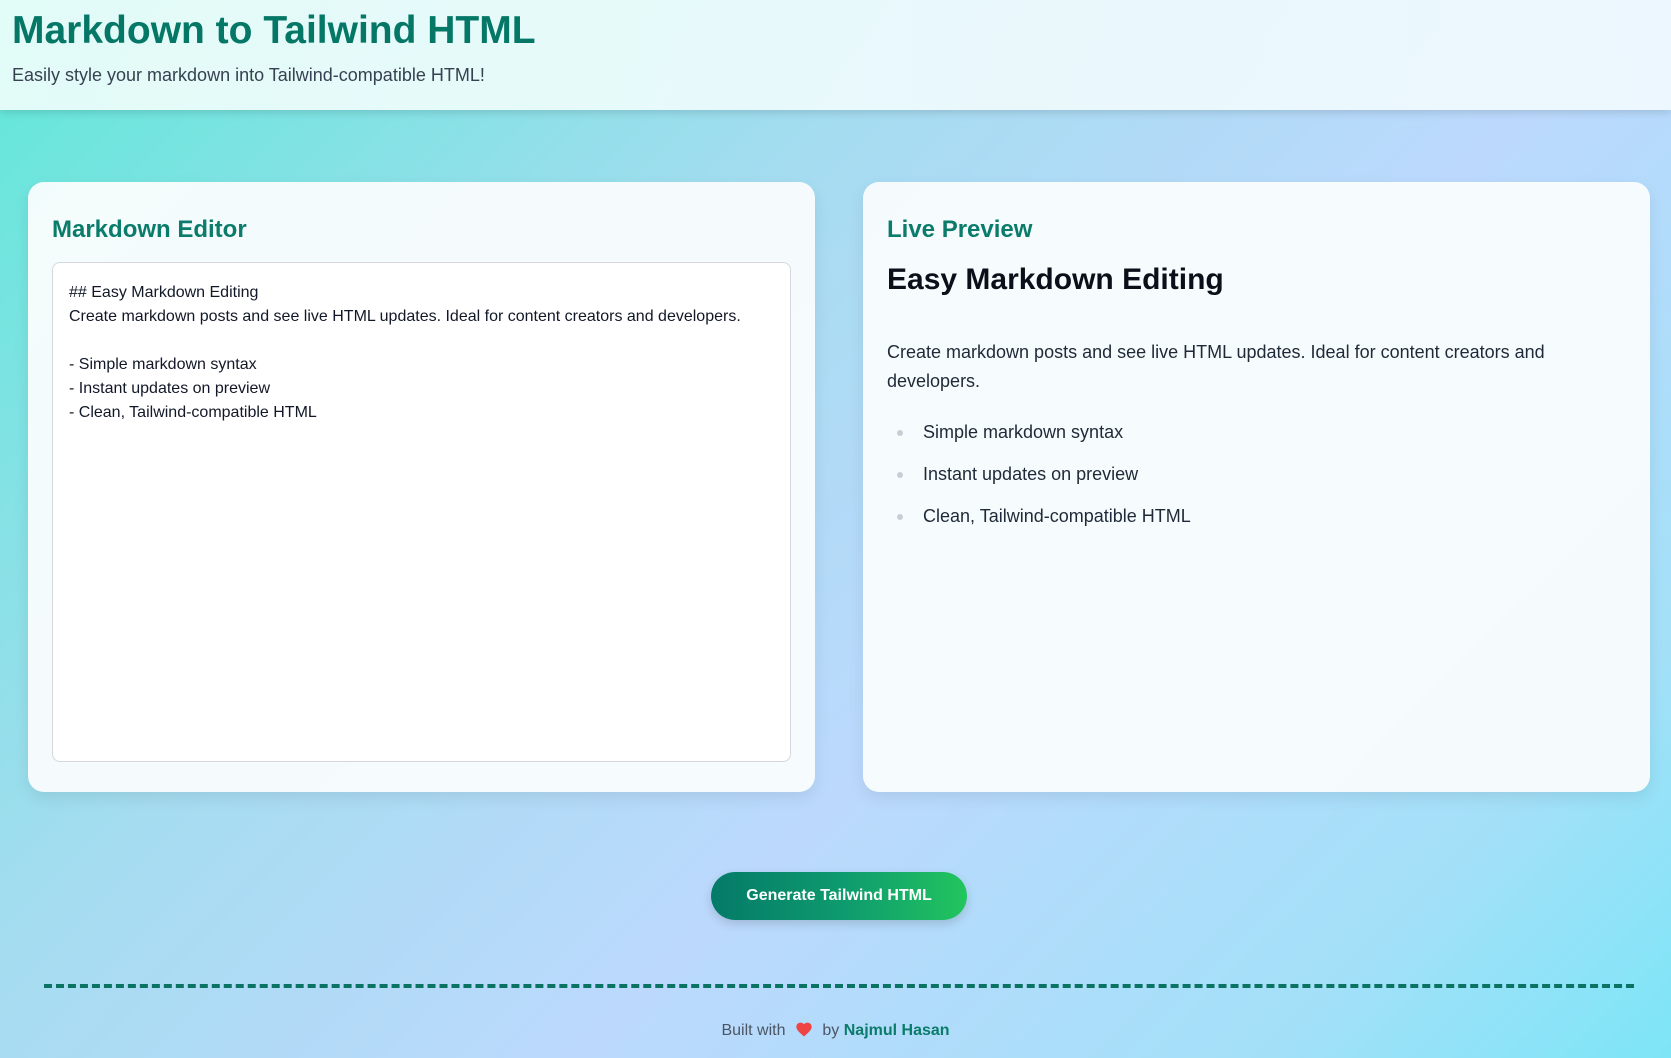  Describe the element at coordinates (1023, 432) in the screenshot. I see `list-item-text: Simple markdown syntax` at that location.